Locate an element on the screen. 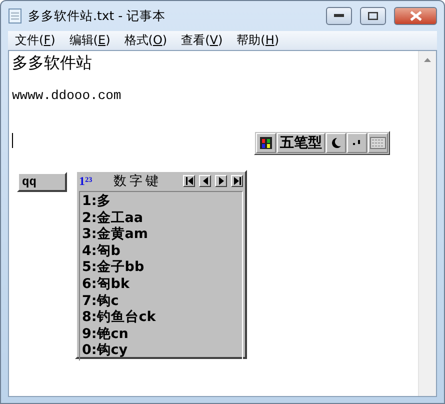  window-title: 多多软件站.txt - 记事本 is located at coordinates (97, 16).